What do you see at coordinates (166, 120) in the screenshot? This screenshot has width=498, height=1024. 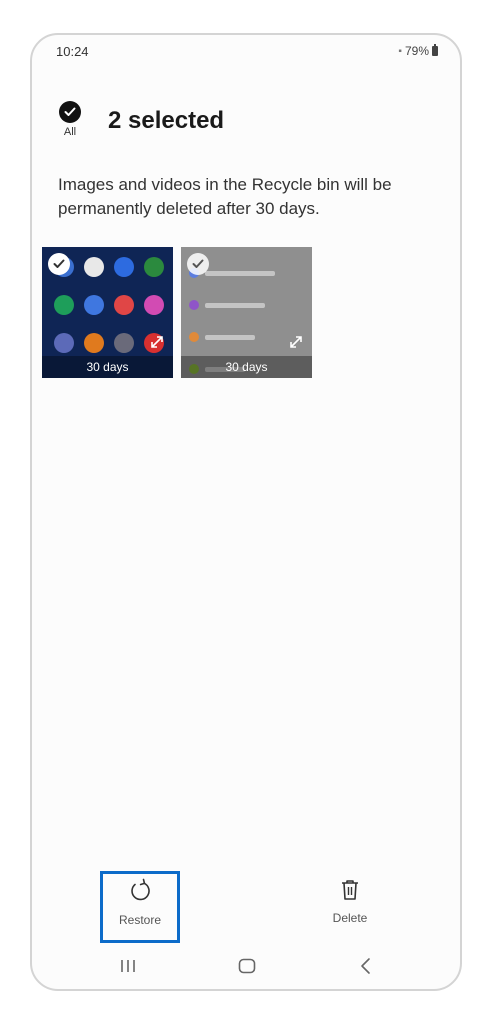 I see `page-title: 2 selected` at bounding box center [166, 120].